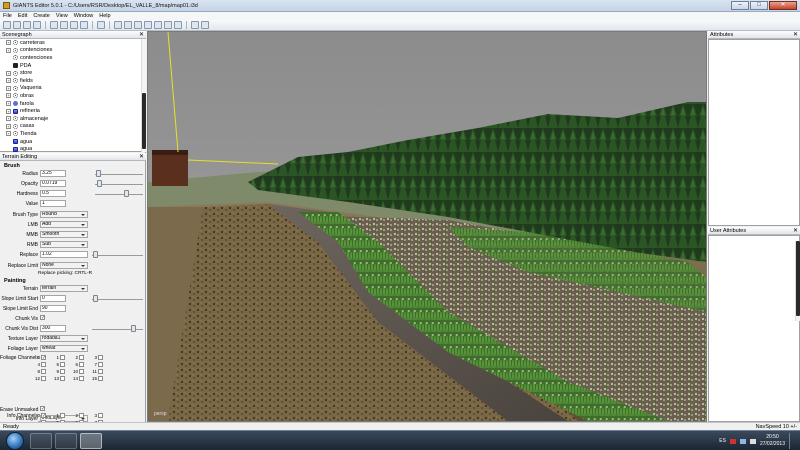 Image resolution: width=800 pixels, height=450 pixels. I want to click on opacity-slider, so click(99, 183).